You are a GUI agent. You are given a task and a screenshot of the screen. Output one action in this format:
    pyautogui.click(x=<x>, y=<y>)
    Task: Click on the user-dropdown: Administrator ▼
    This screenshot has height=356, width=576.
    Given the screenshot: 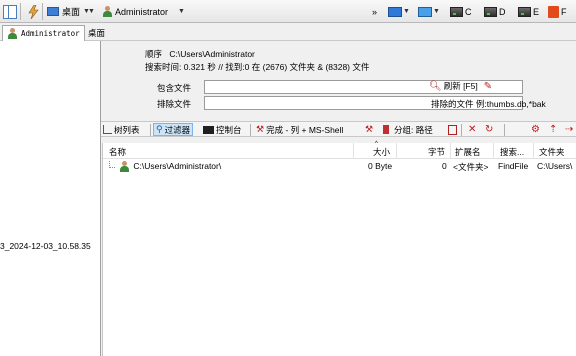 What is the action you would take?
    pyautogui.click(x=143, y=11)
    